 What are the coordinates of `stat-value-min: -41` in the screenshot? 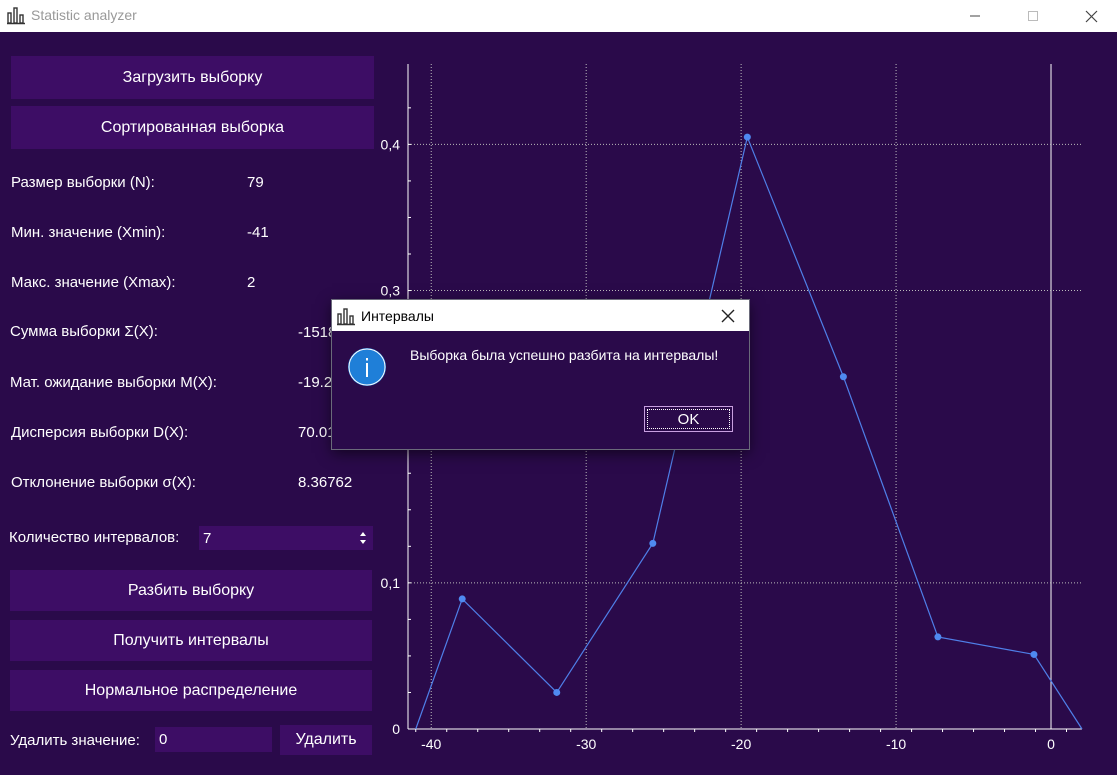 It's located at (258, 232).